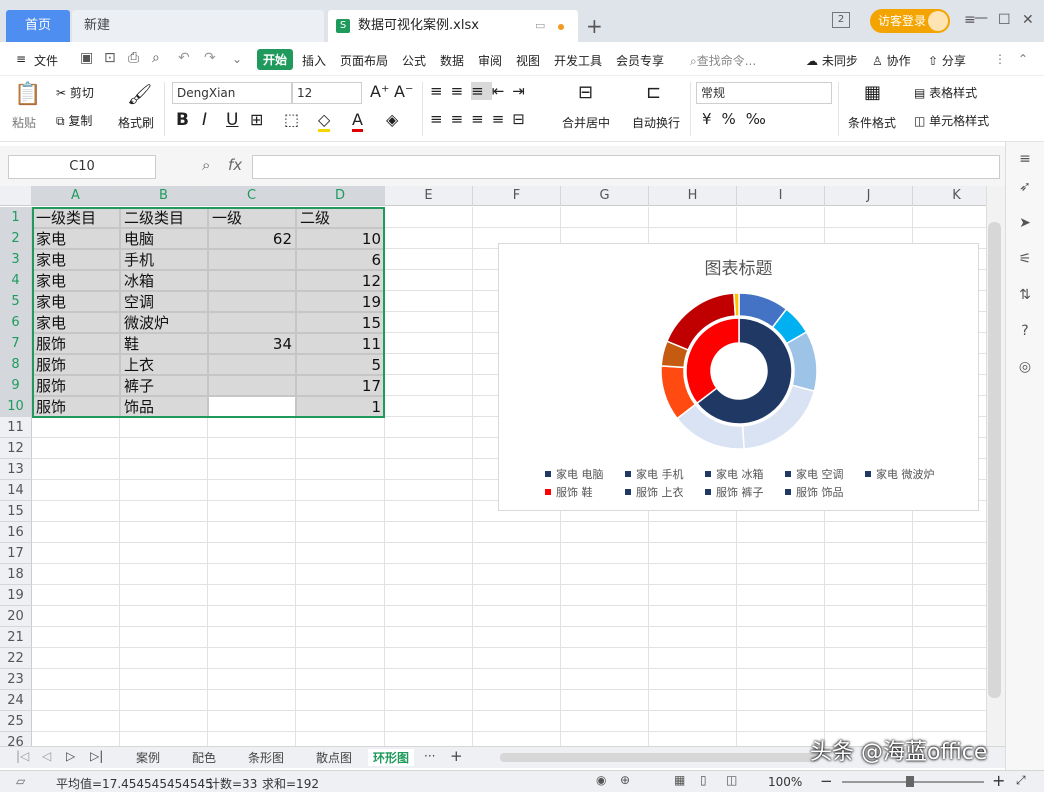 This screenshot has width=1044, height=792. What do you see at coordinates (75, 92) in the screenshot?
I see `cut-button: ✂ 剪切` at bounding box center [75, 92].